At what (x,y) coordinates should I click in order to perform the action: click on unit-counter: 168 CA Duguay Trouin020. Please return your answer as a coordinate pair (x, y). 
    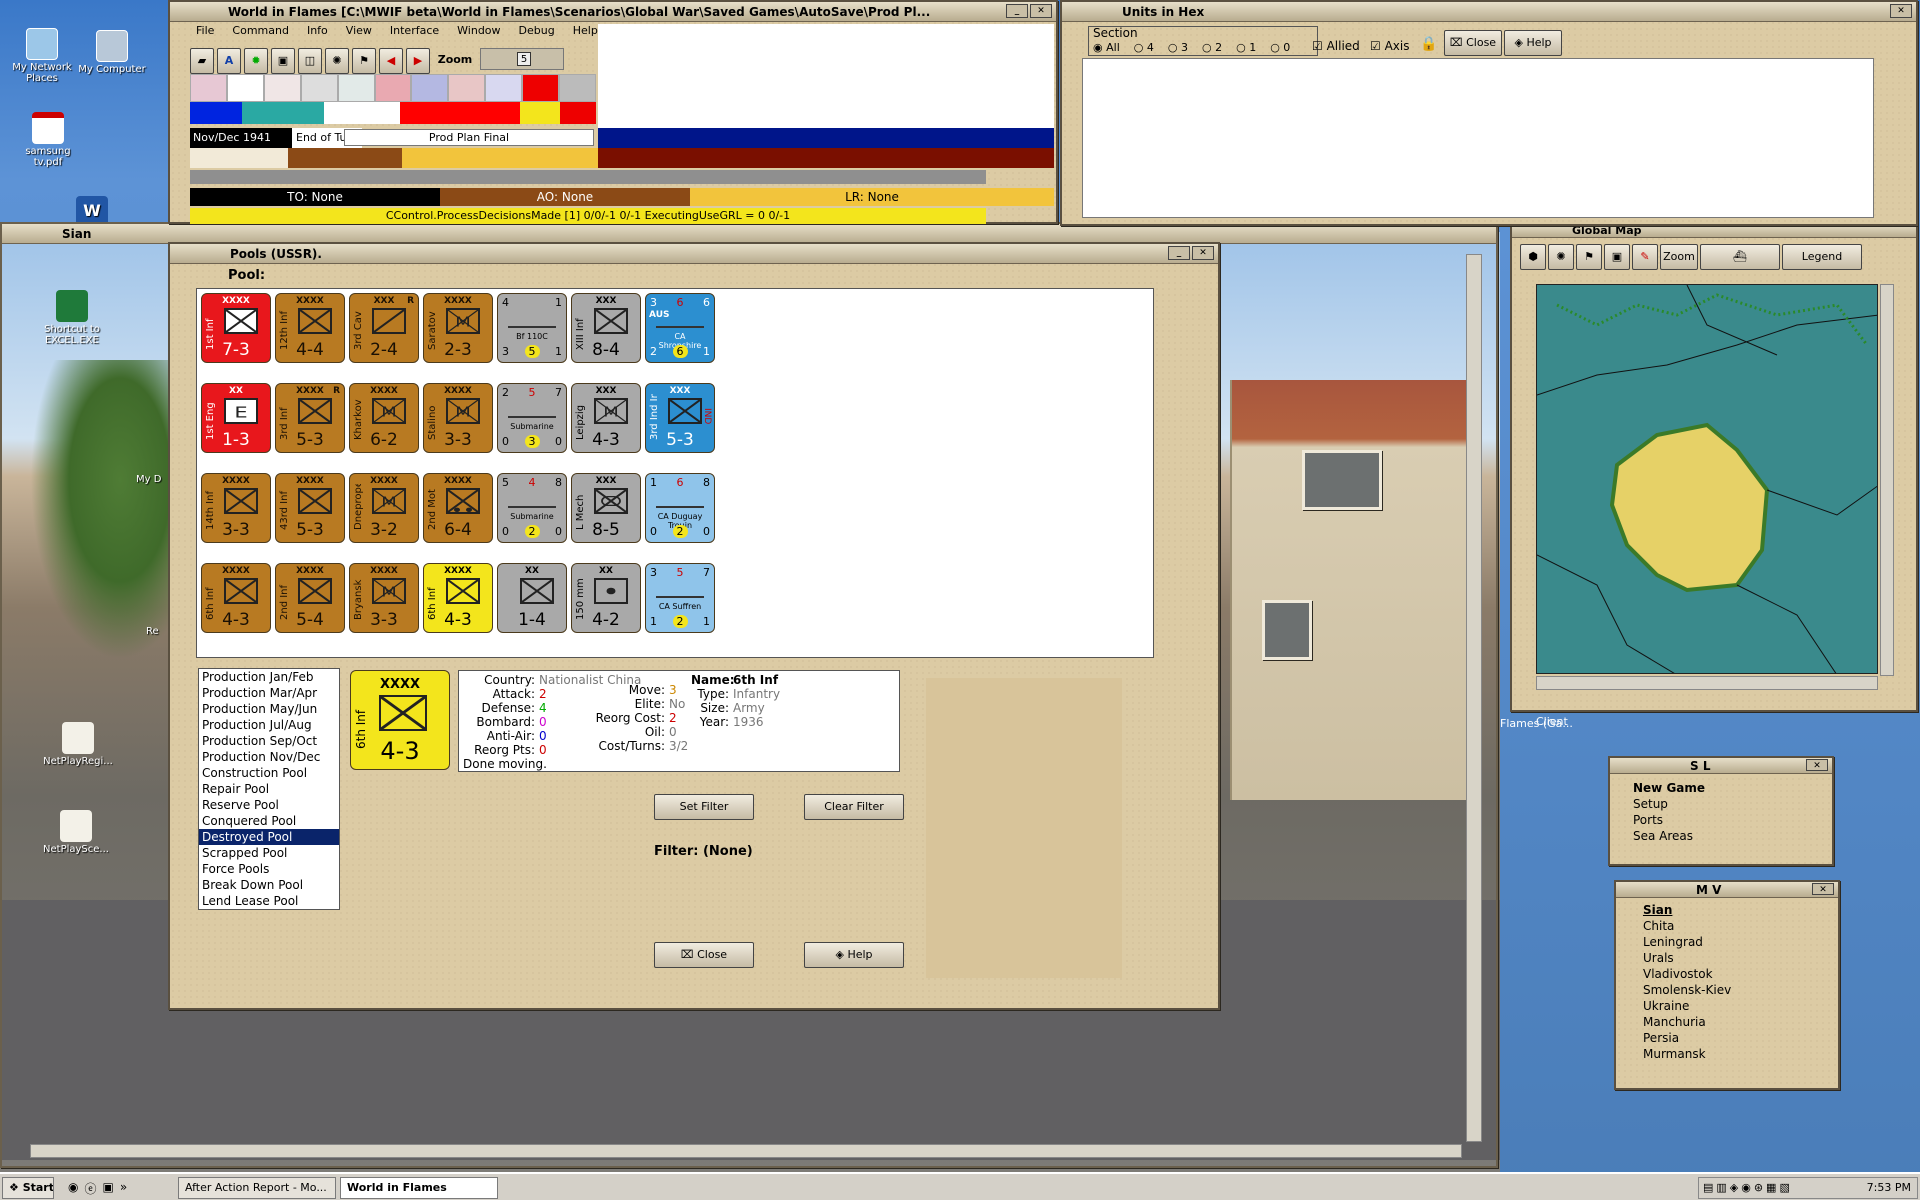
    Looking at the image, I should click on (680, 508).